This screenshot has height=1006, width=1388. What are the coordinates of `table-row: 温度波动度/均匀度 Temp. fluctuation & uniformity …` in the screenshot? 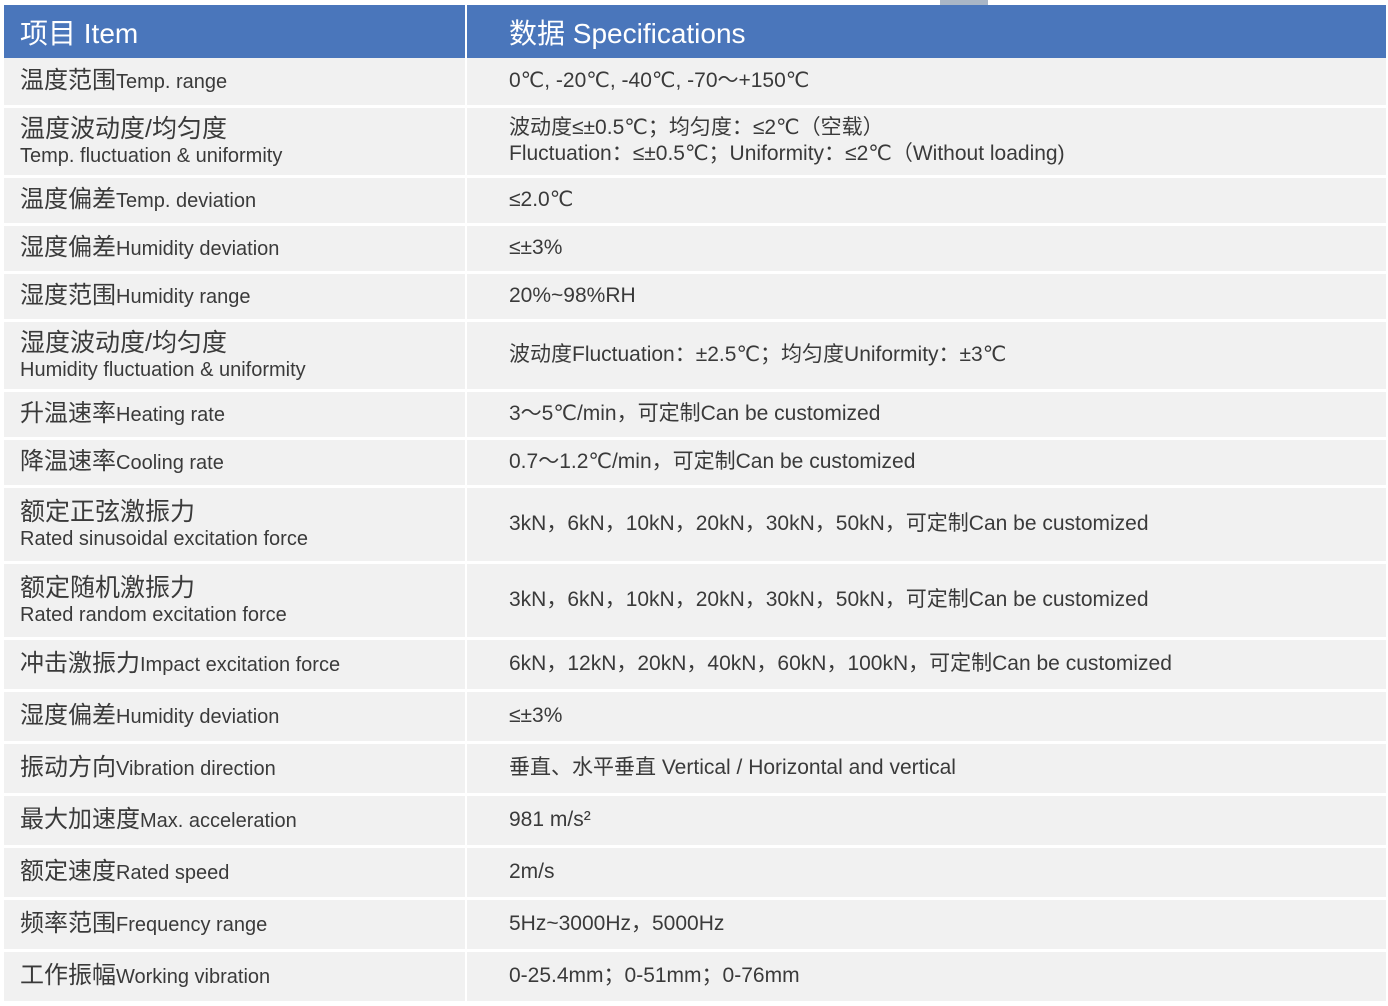 It's located at (695, 142).